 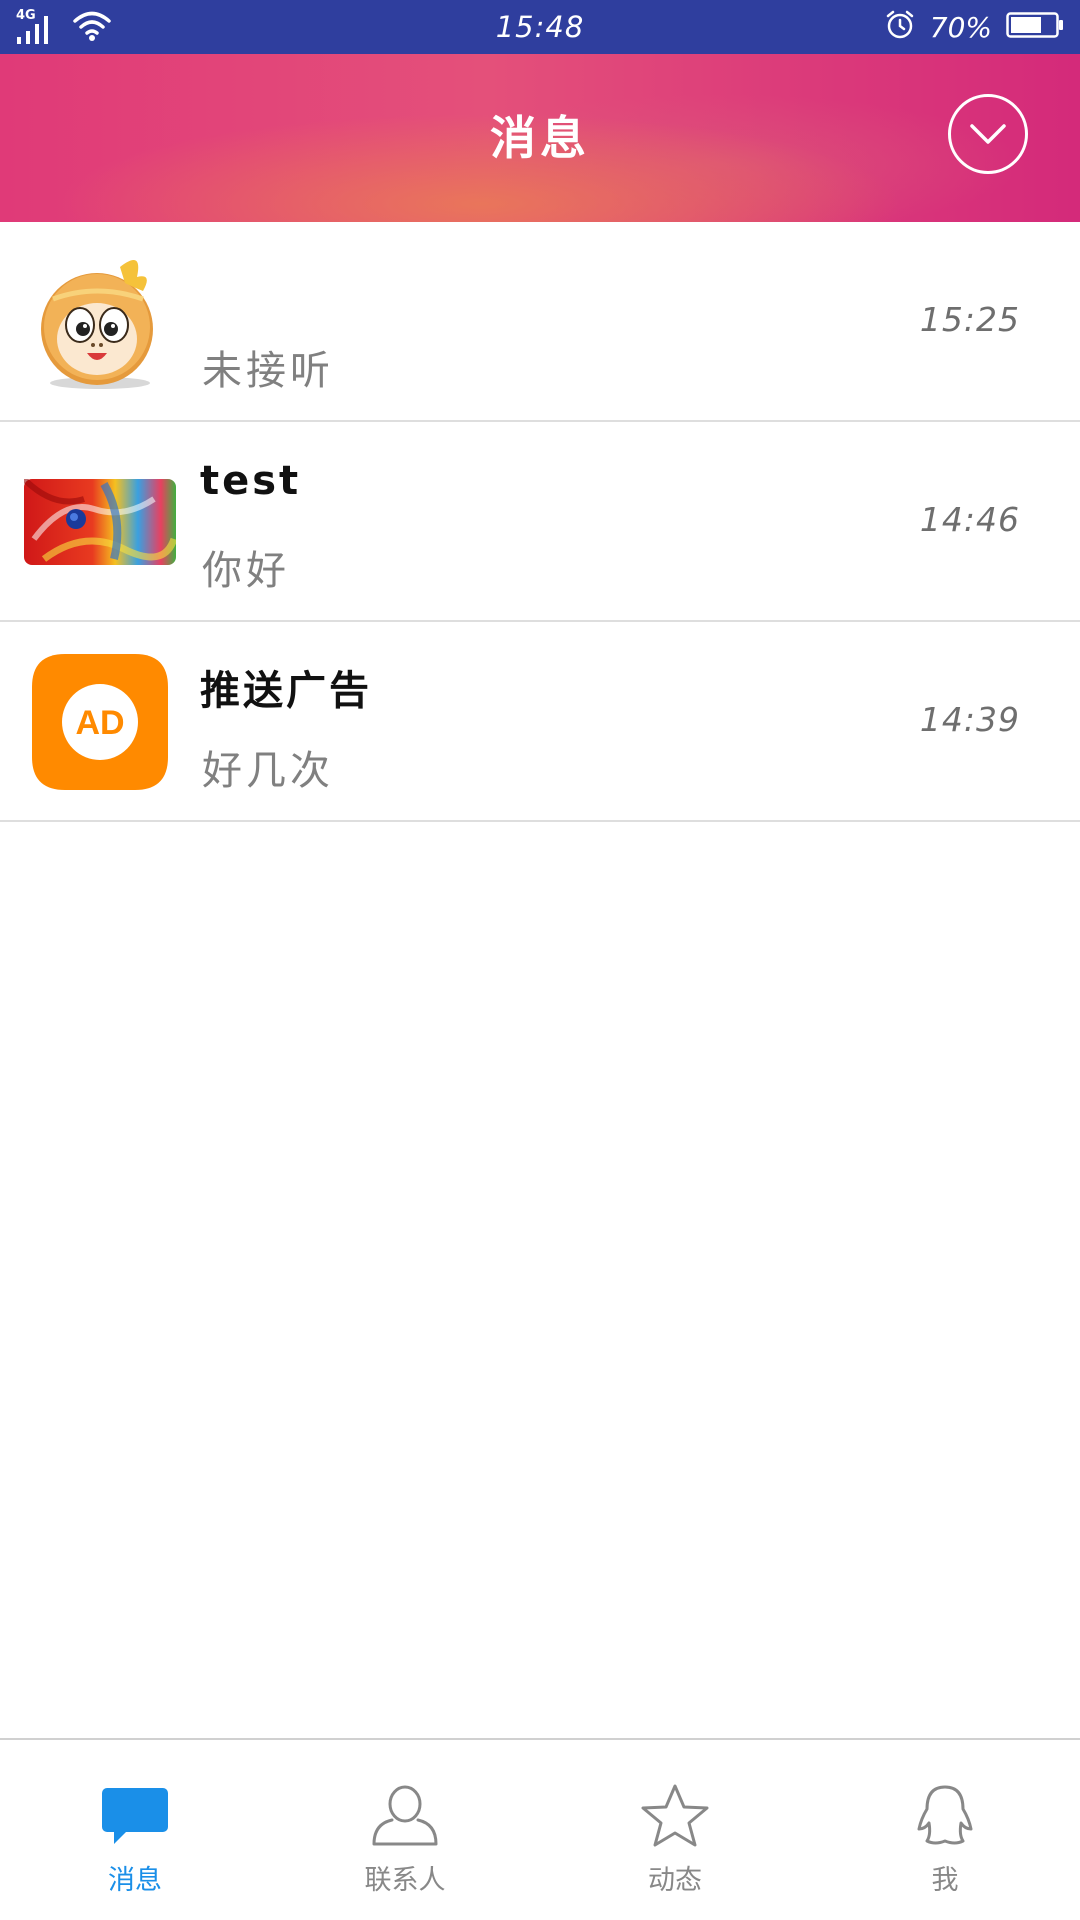 I want to click on conversation-name: test, so click(x=251, y=481).